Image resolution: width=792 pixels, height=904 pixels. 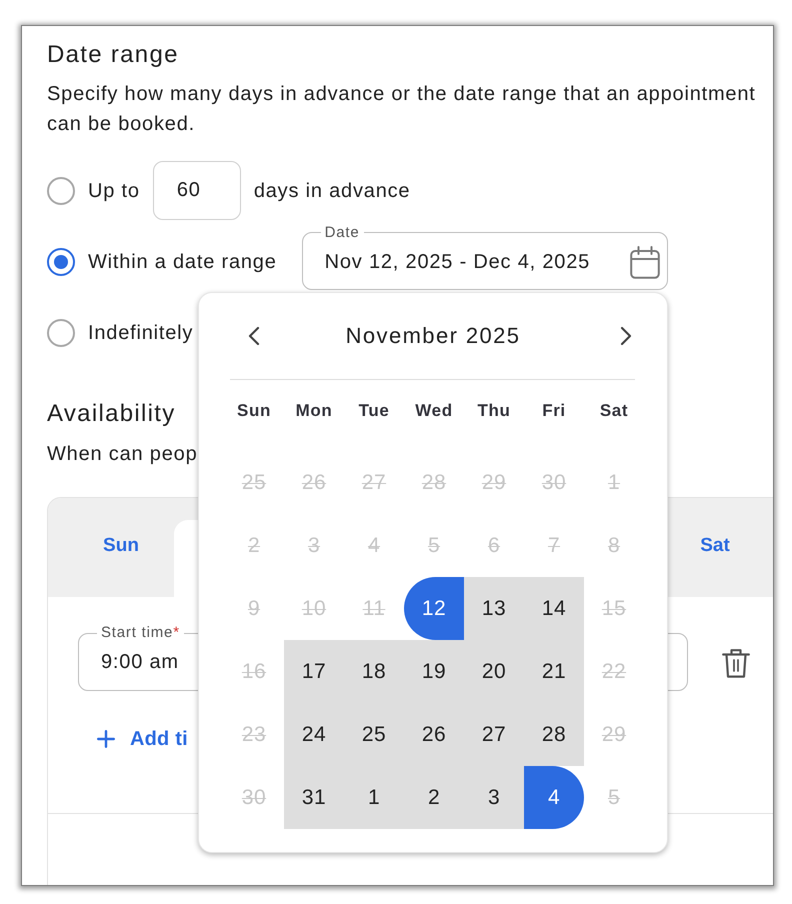 I want to click on calendar-day: 28, so click(x=554, y=734).